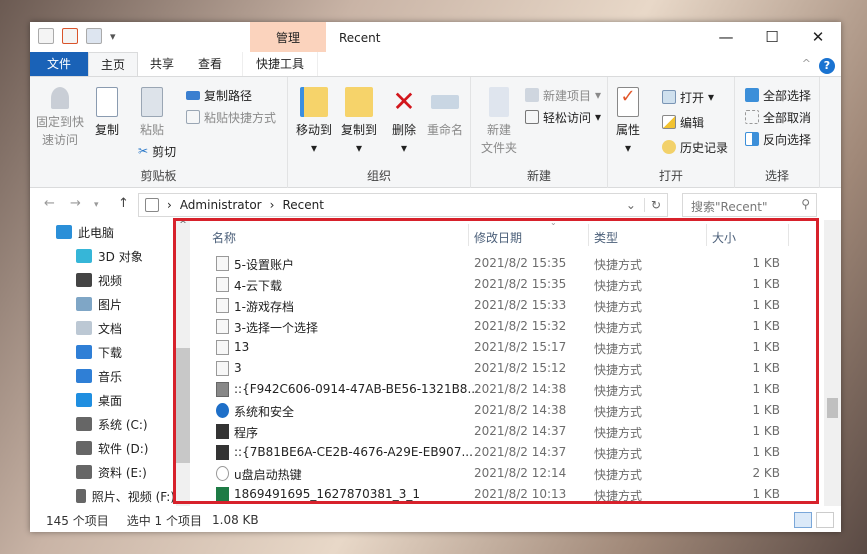 This screenshot has width=867, height=554. I want to click on system-menu-icon, so click(46, 36).